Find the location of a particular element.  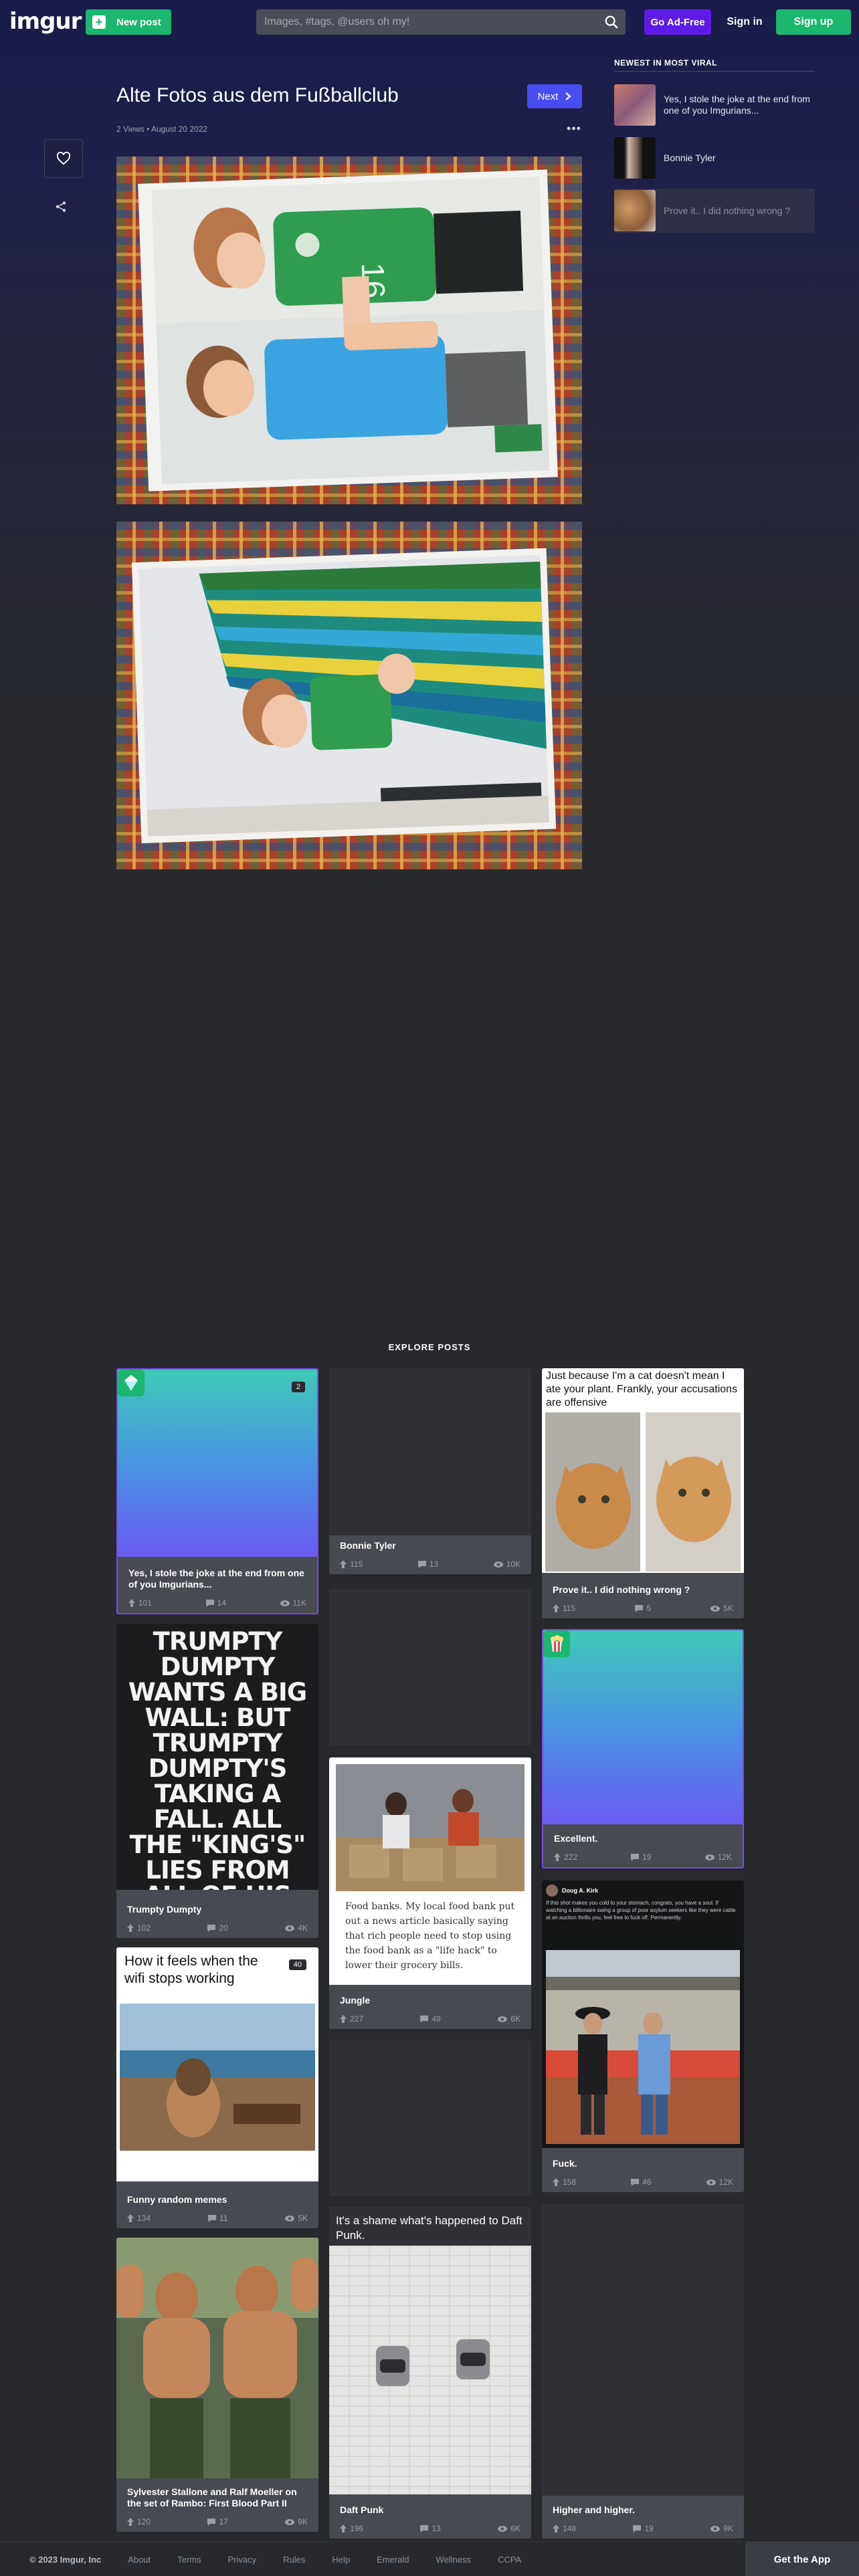

promoted-gem-icon is located at coordinates (132, 1383).